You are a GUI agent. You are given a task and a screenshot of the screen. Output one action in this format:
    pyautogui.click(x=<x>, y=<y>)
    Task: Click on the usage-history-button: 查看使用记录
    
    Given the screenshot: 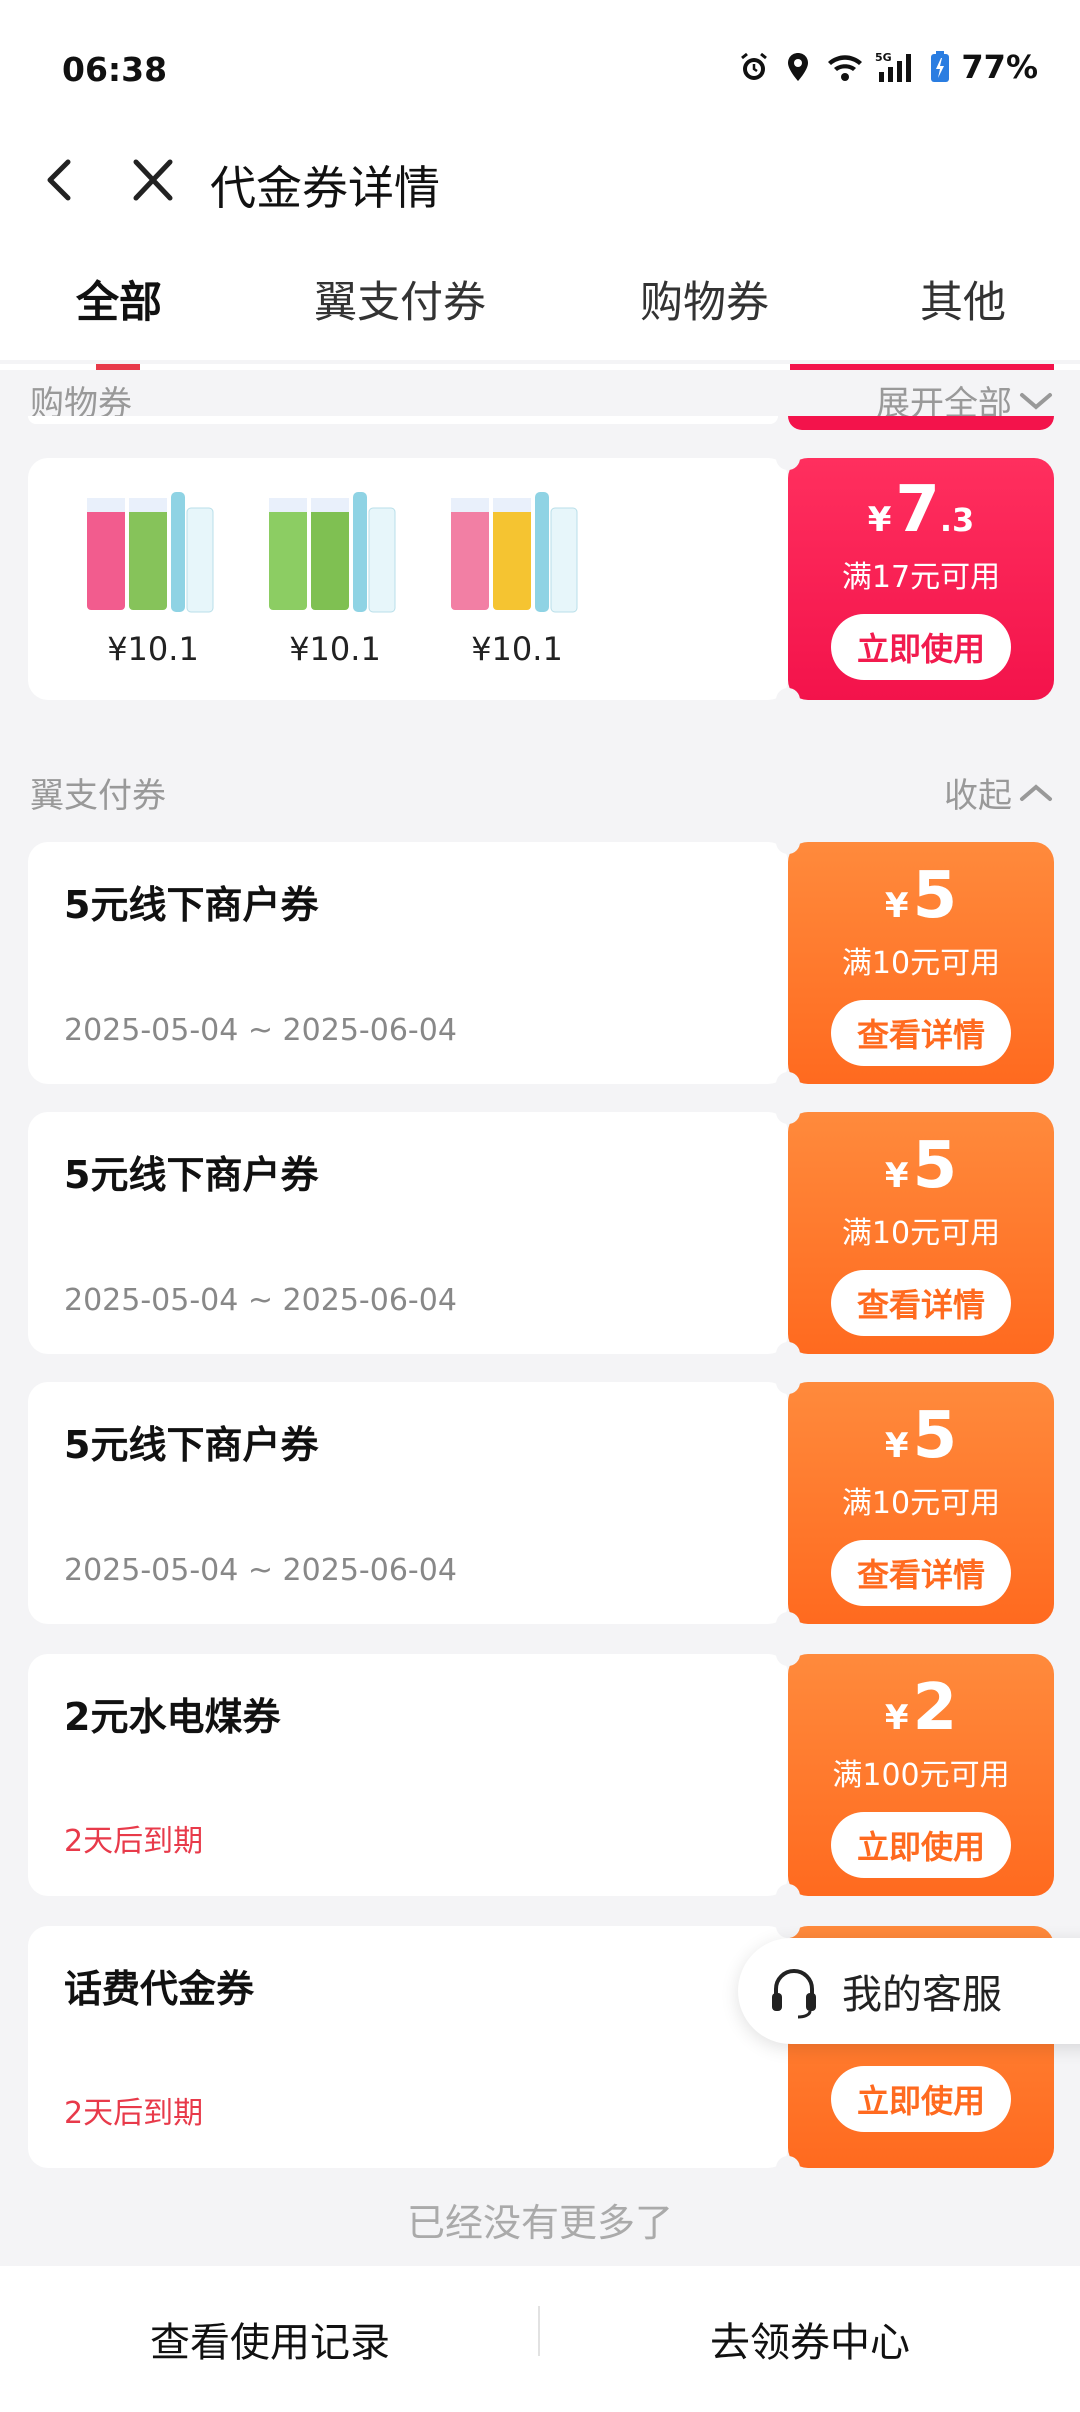 What is the action you would take?
    pyautogui.click(x=270, y=2339)
    